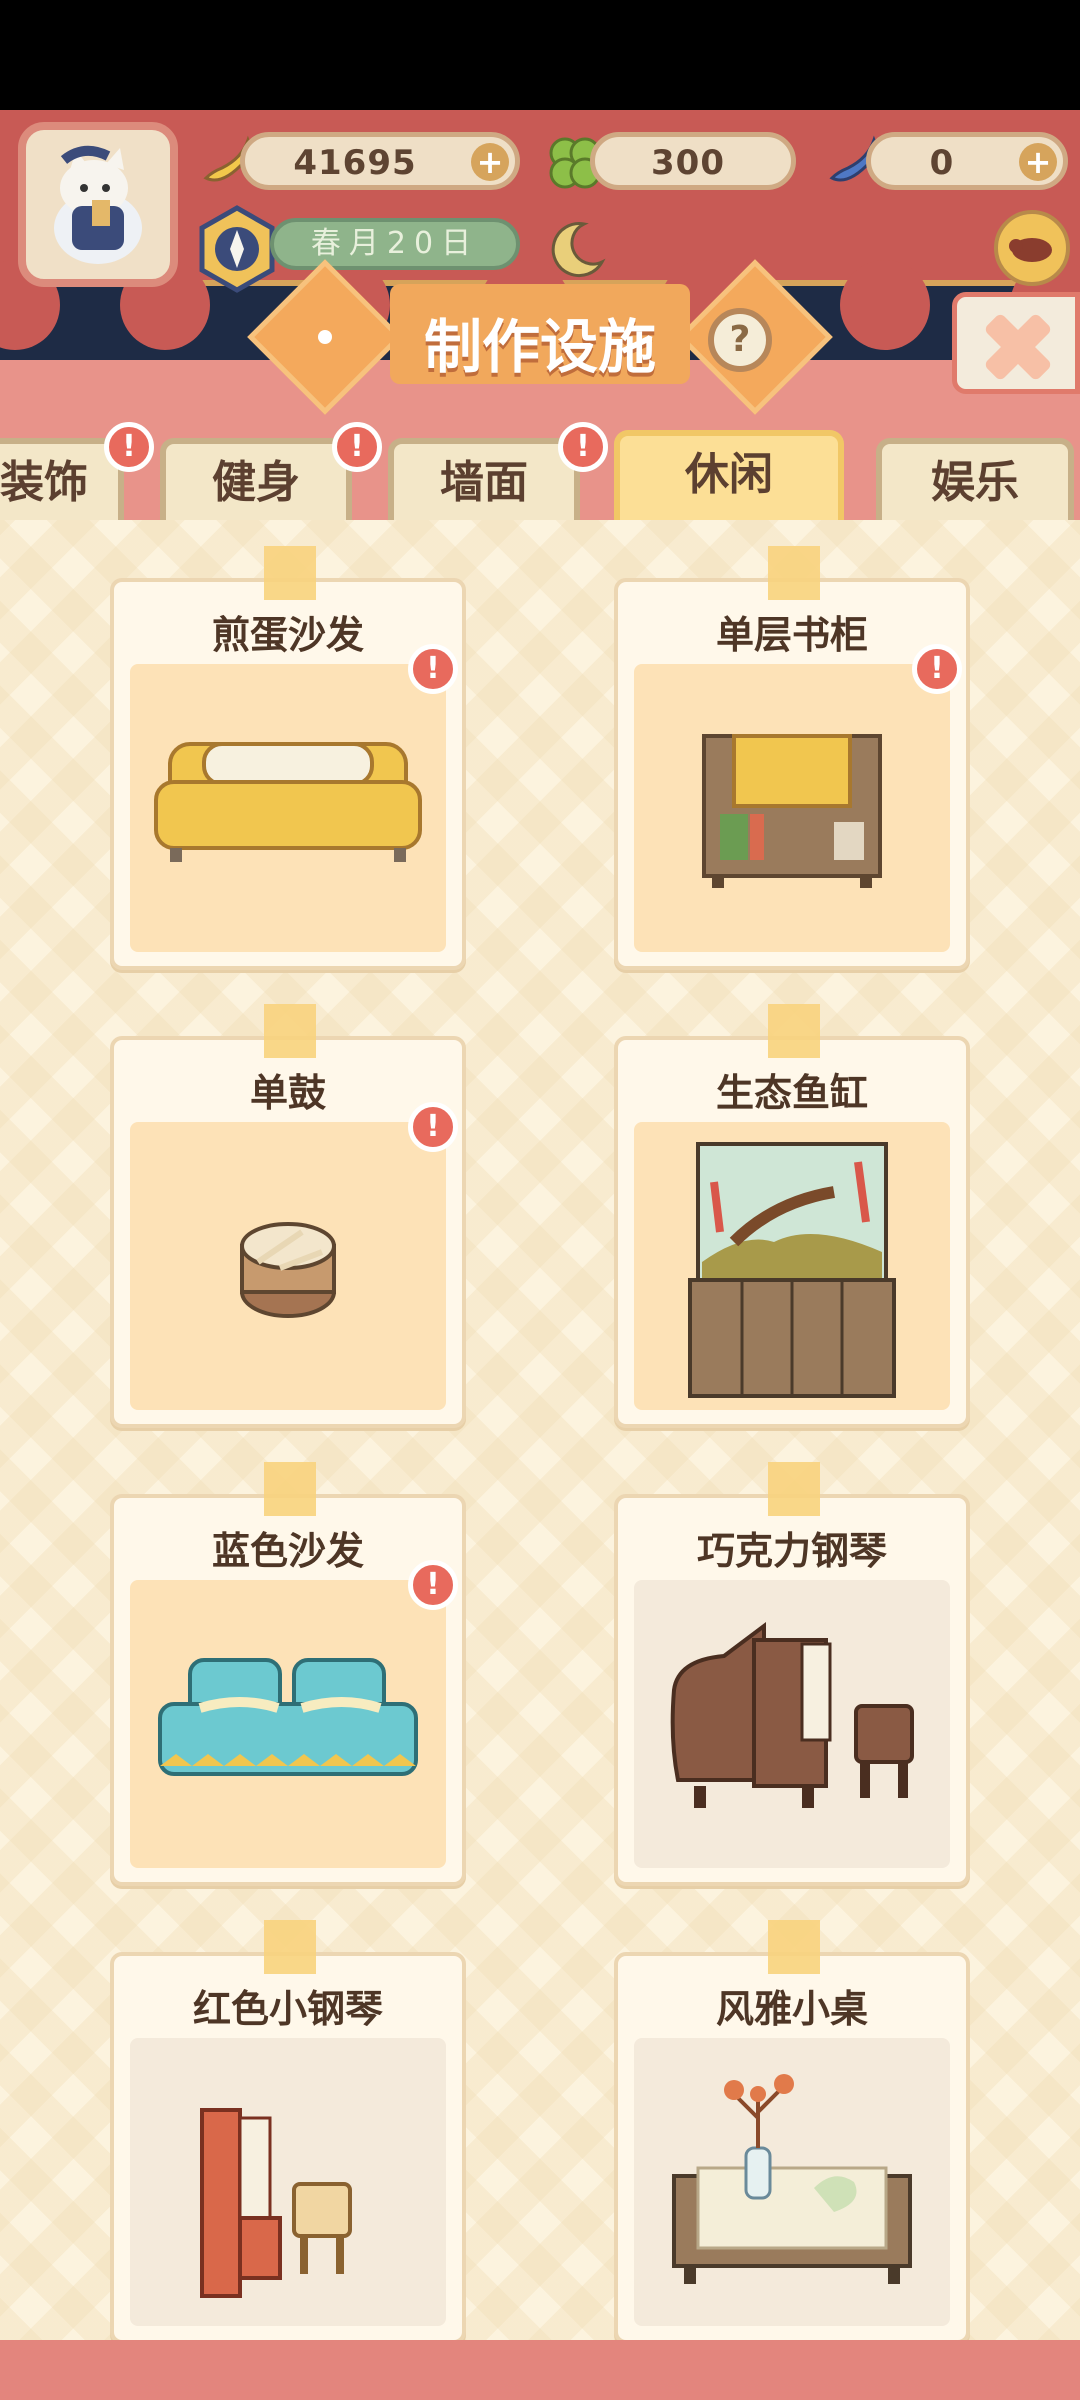 Image resolution: width=1080 pixels, height=2400 pixels. I want to click on item-card: 单鼓 !, so click(288, 1216).